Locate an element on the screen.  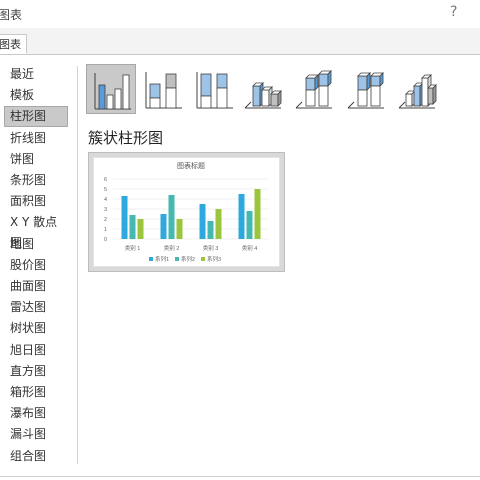
sidebar-item: 最近 is located at coordinates (36, 74).